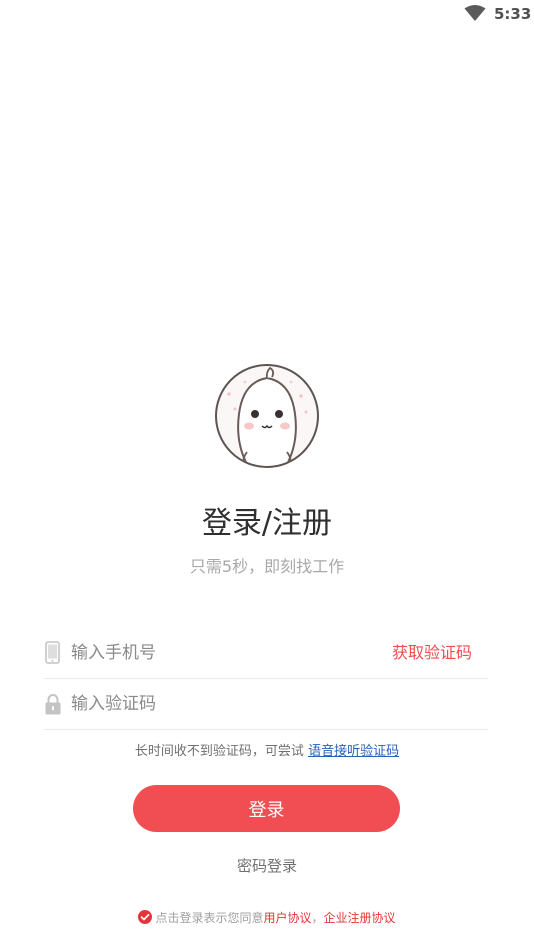 This screenshot has width=534, height=949. Describe the element at coordinates (267, 416) in the screenshot. I see `cartoon-bun-avatar-icon` at that location.